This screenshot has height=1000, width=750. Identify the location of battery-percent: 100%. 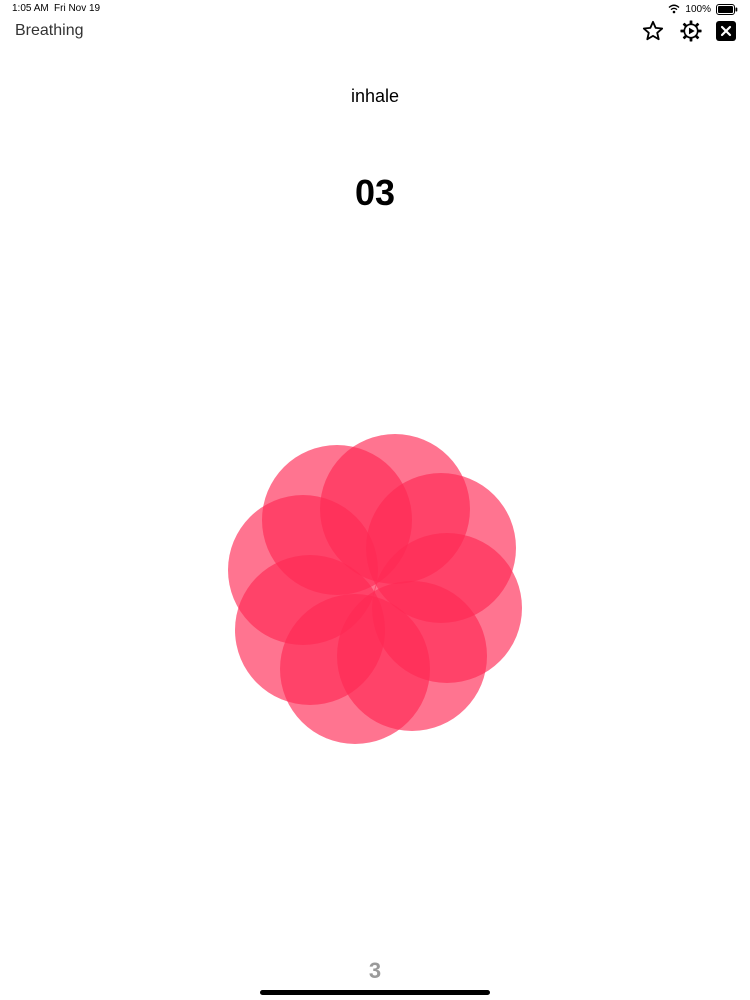
(698, 9).